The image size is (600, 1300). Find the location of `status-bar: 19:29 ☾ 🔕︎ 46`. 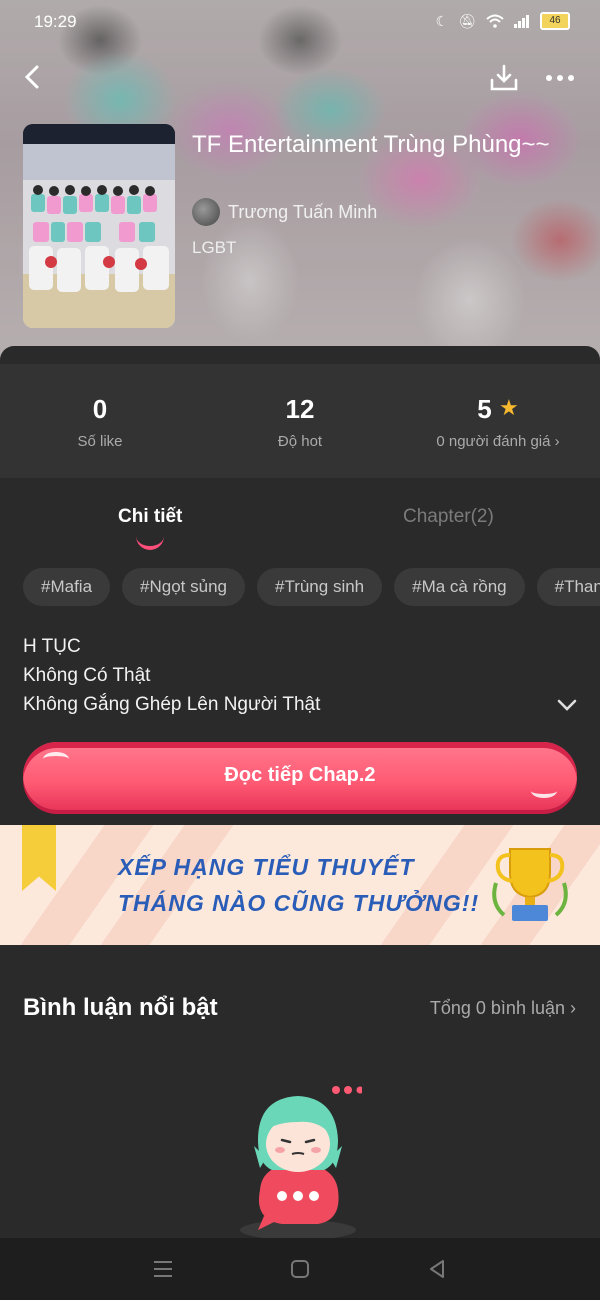

status-bar: 19:29 ☾ 🔕︎ 46 is located at coordinates (300, 22).